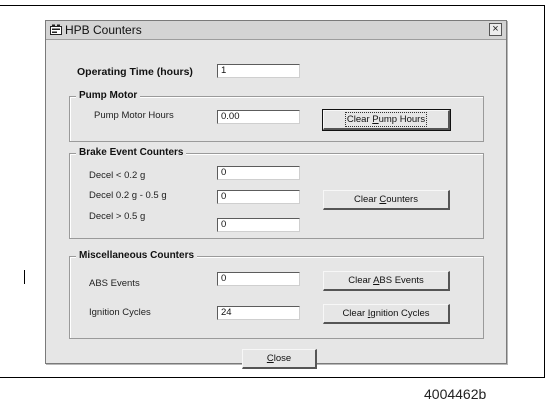  I want to click on frame-top-rule, so click(272, 5).